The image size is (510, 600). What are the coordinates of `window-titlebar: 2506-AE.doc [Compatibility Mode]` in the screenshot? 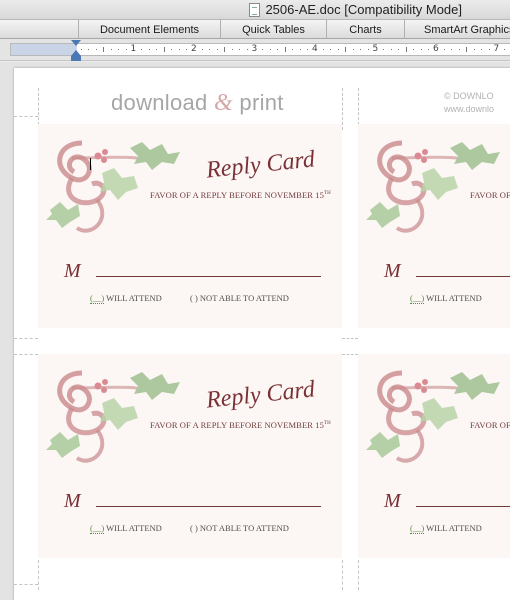 It's located at (255, 9).